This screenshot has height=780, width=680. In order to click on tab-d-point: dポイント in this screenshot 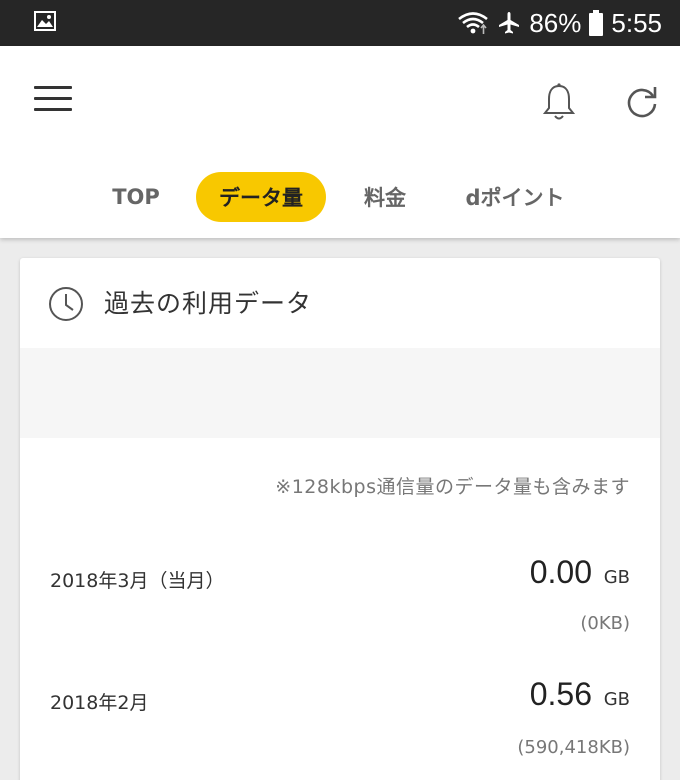, I will do `click(515, 197)`.